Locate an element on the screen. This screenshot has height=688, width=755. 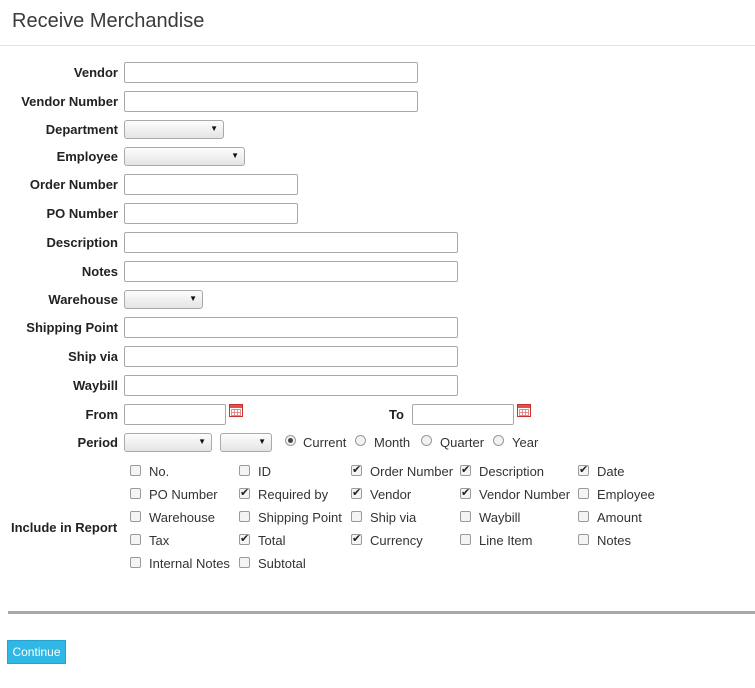
waybill-label: Waybill is located at coordinates (95, 385).